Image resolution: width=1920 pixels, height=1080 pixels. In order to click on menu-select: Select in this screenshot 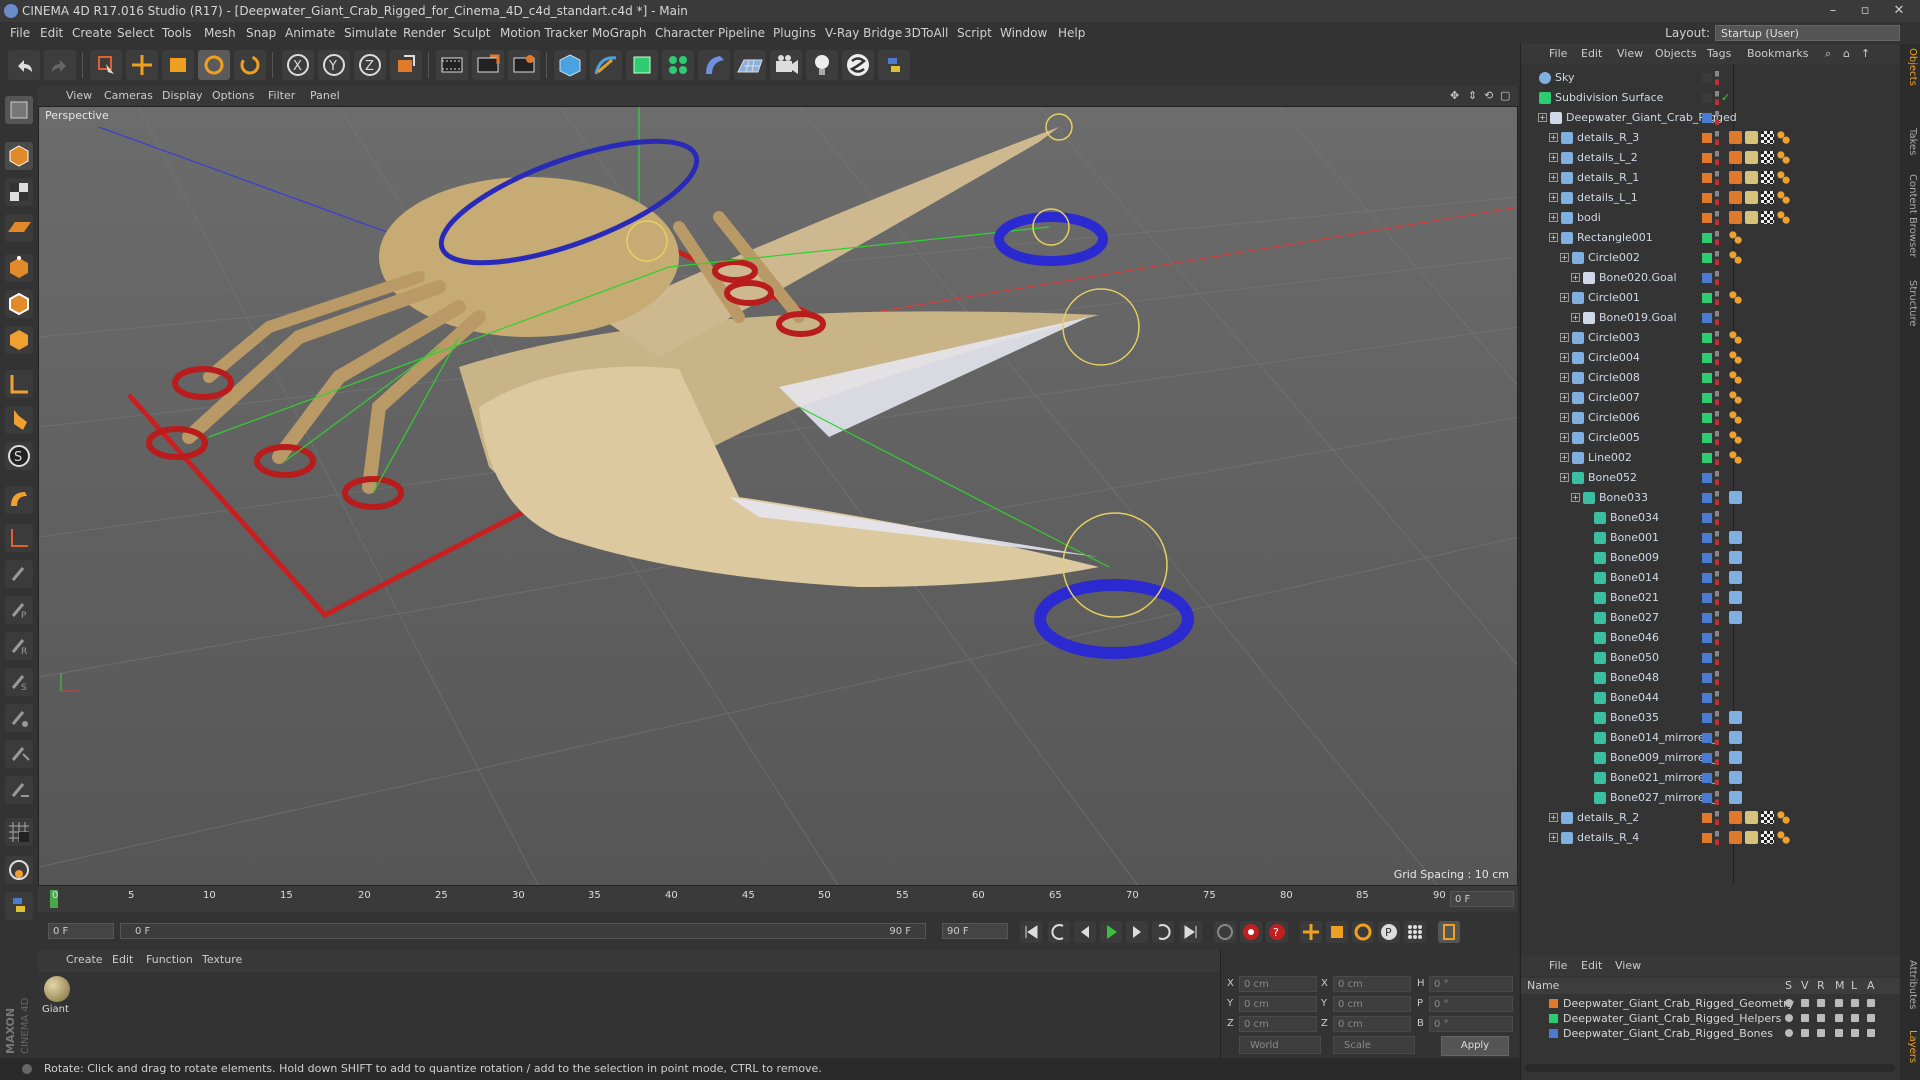, I will do `click(135, 33)`.